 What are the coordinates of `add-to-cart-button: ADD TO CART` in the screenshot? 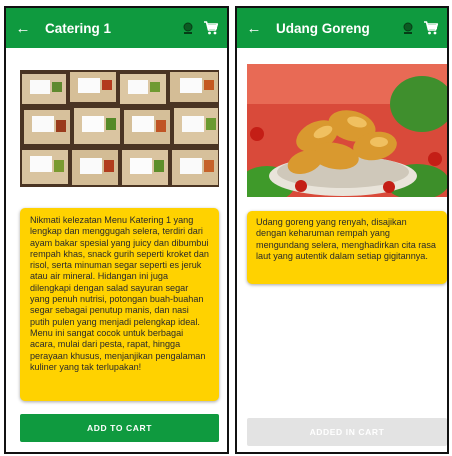 It's located at (119, 428).